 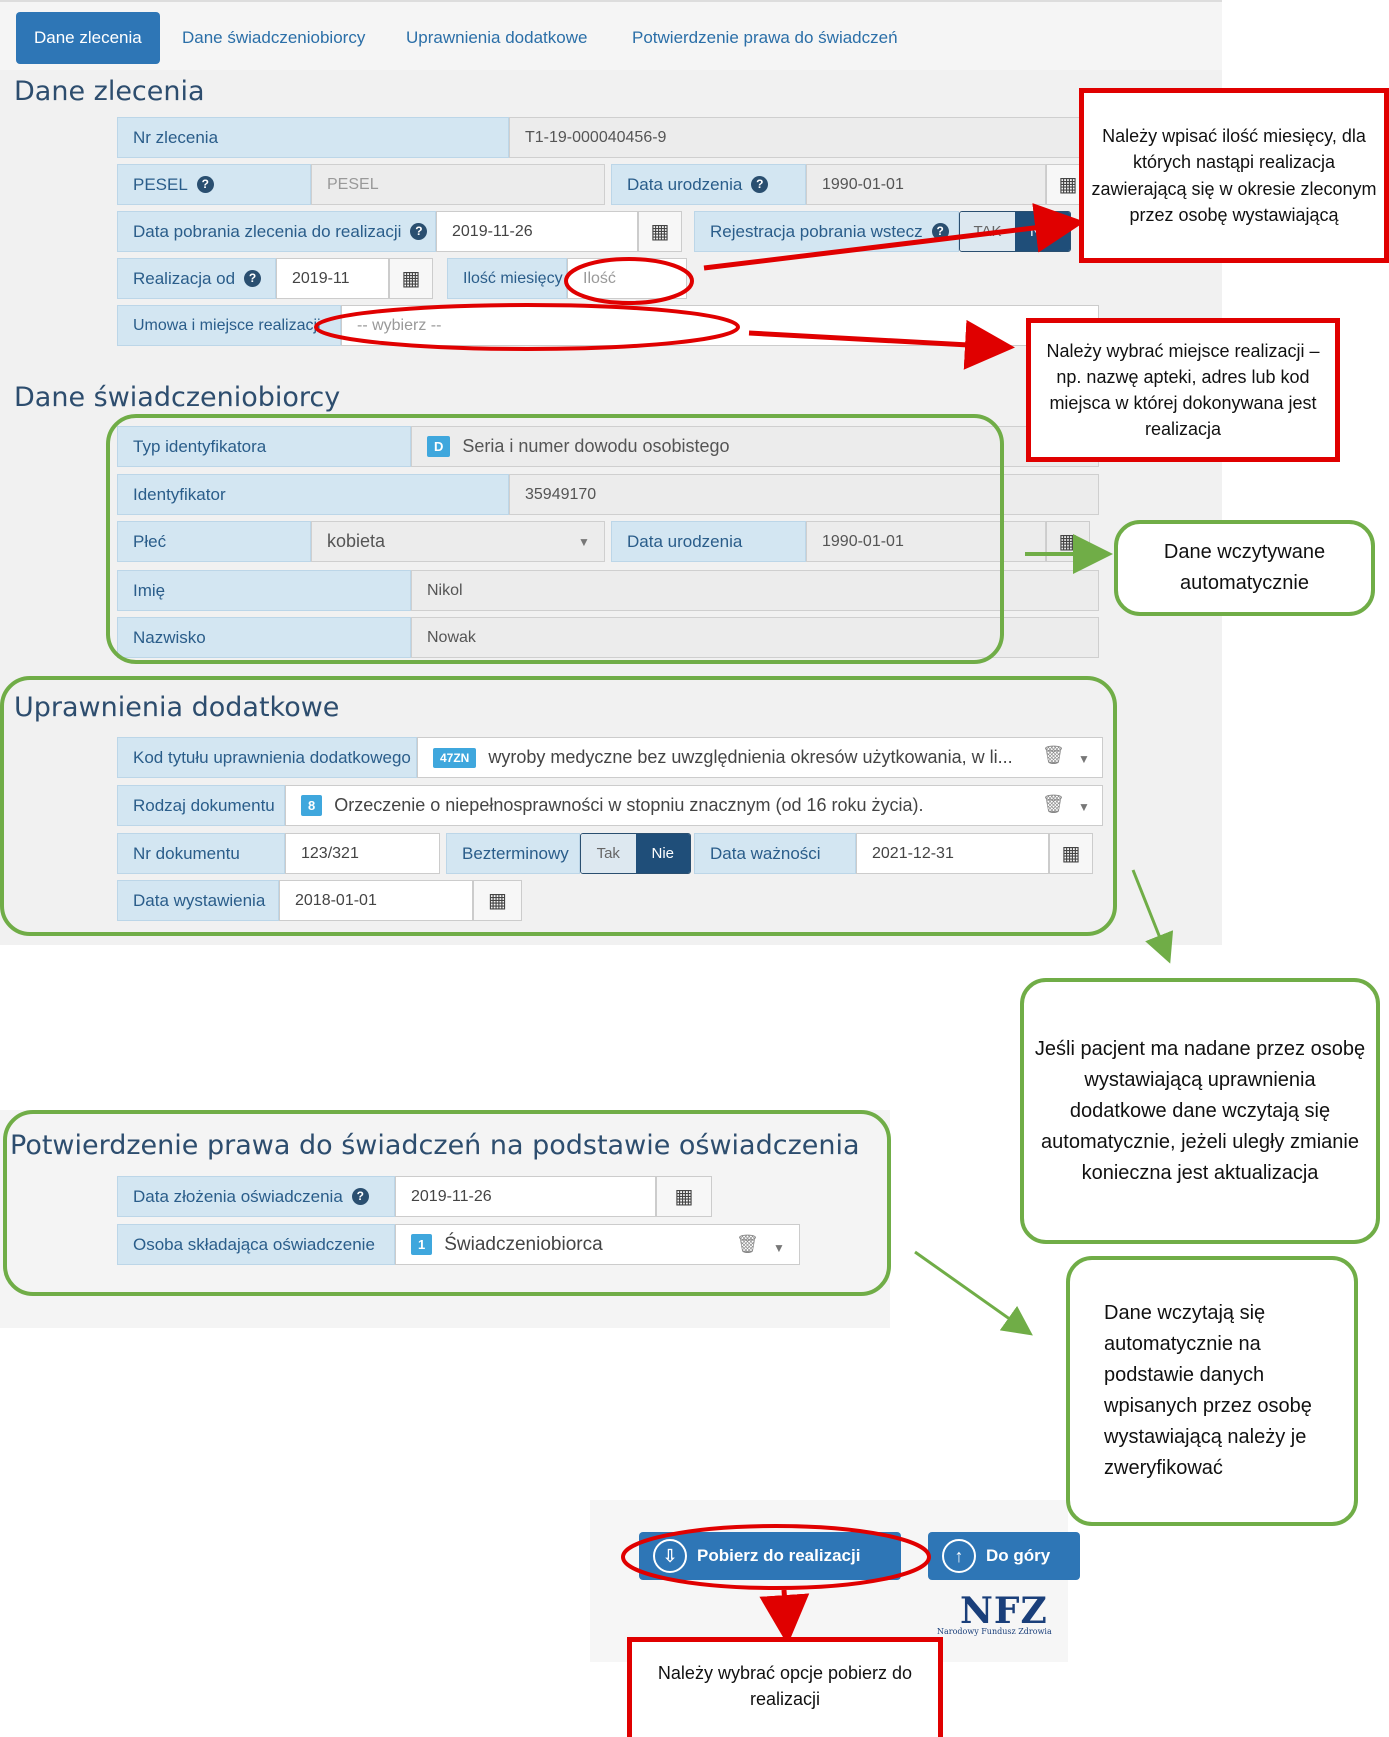 What do you see at coordinates (926, 184) in the screenshot?
I see `data-urodzenia-value: 1990-01-01` at bounding box center [926, 184].